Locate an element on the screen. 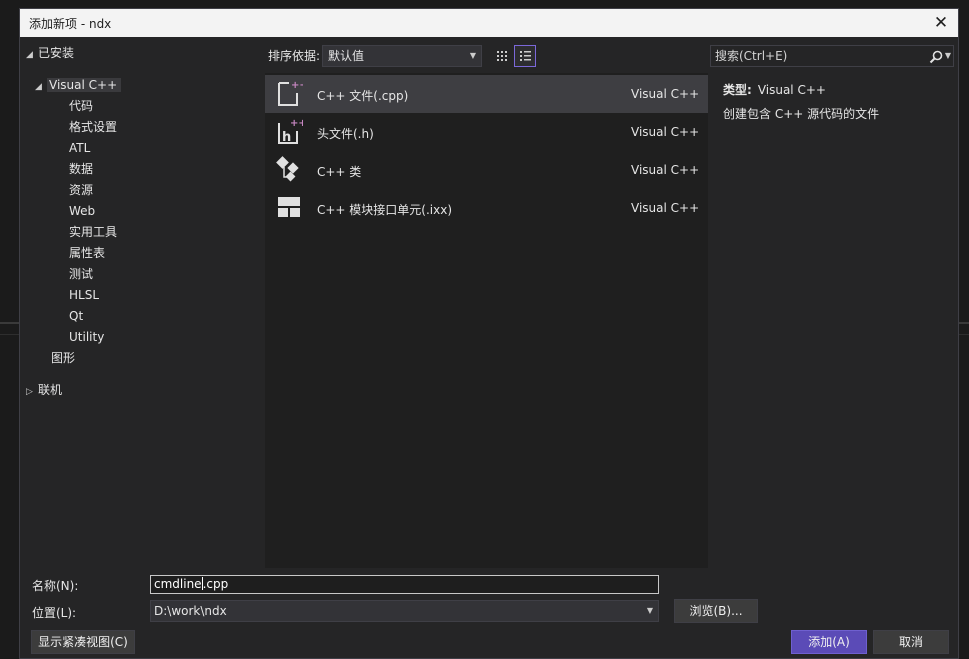  tree-item-child: Web is located at coordinates (82, 211).